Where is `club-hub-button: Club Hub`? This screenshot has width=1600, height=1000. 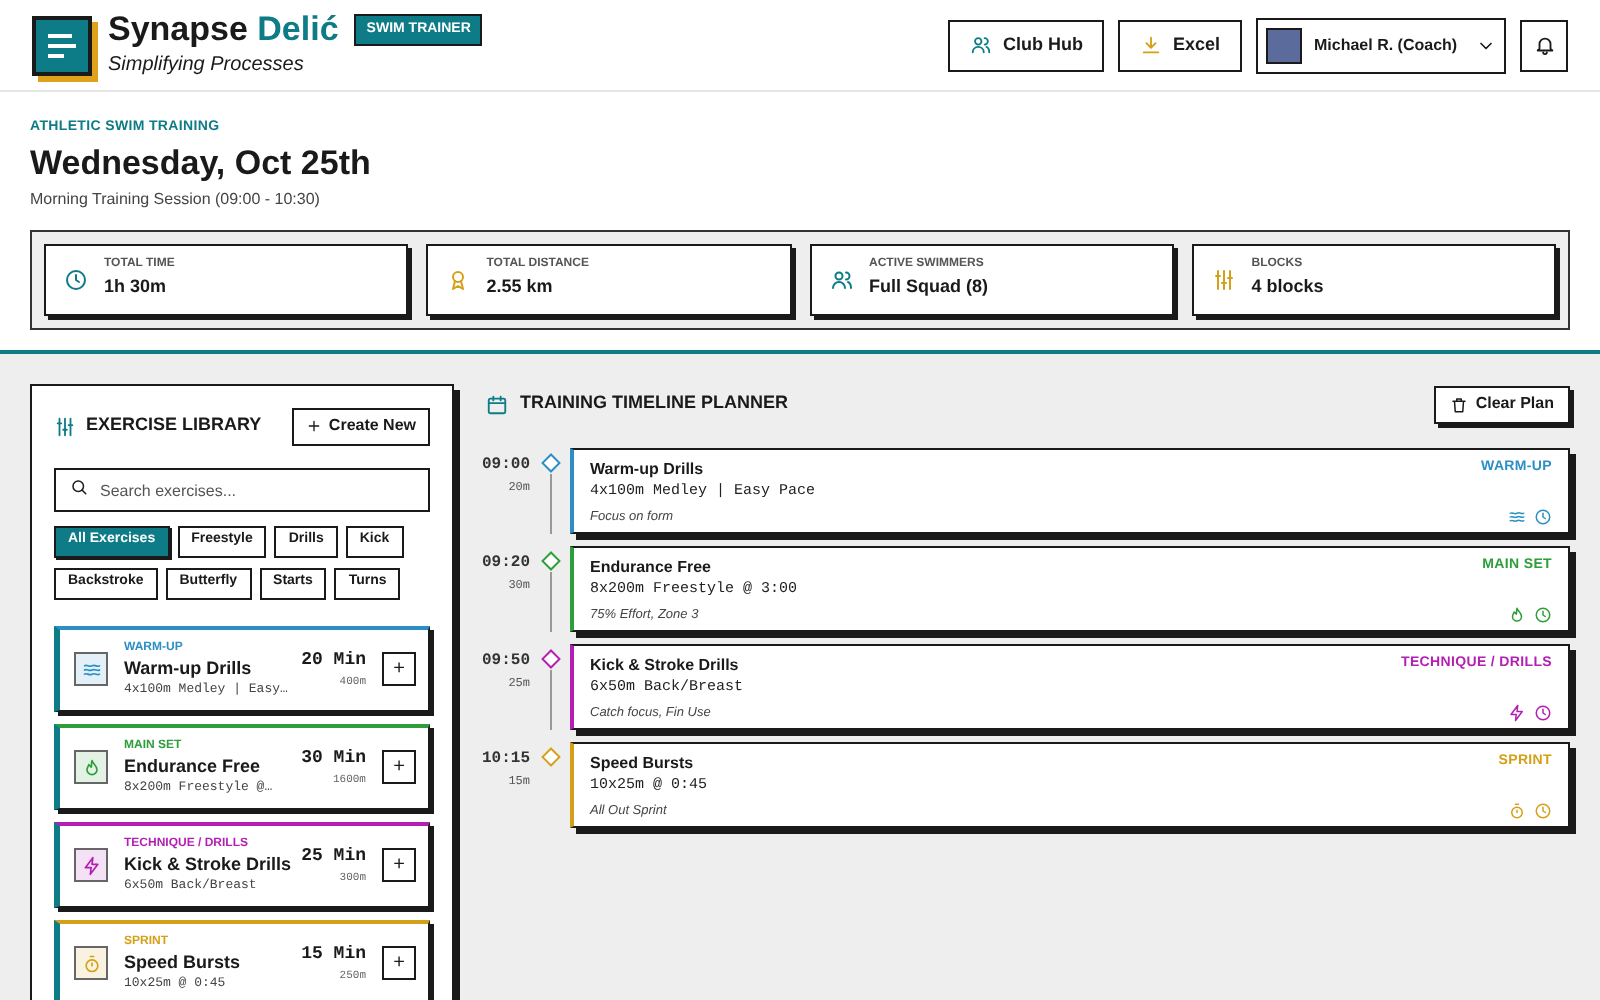 club-hub-button: Club Hub is located at coordinates (1026, 45).